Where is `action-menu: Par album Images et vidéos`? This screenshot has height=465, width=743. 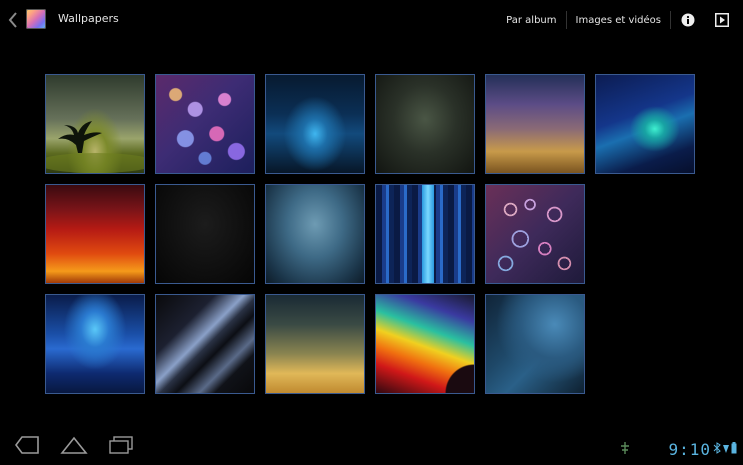
action-menu: Par album Images et vidéos is located at coordinates (618, 20).